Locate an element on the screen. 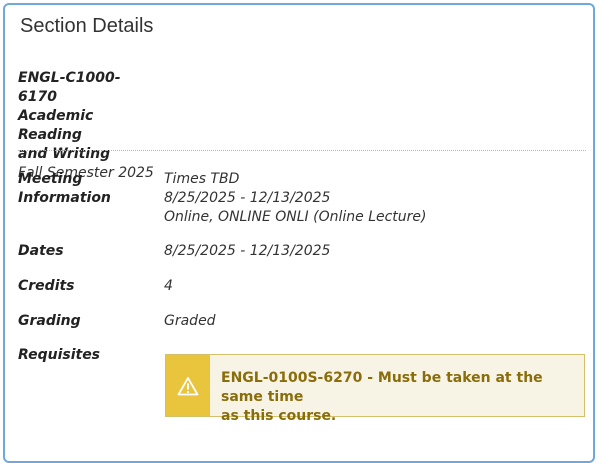 This screenshot has width=600, height=463. dates-value: 8/25/2025 - 12/13/2025 is located at coordinates (247, 251).